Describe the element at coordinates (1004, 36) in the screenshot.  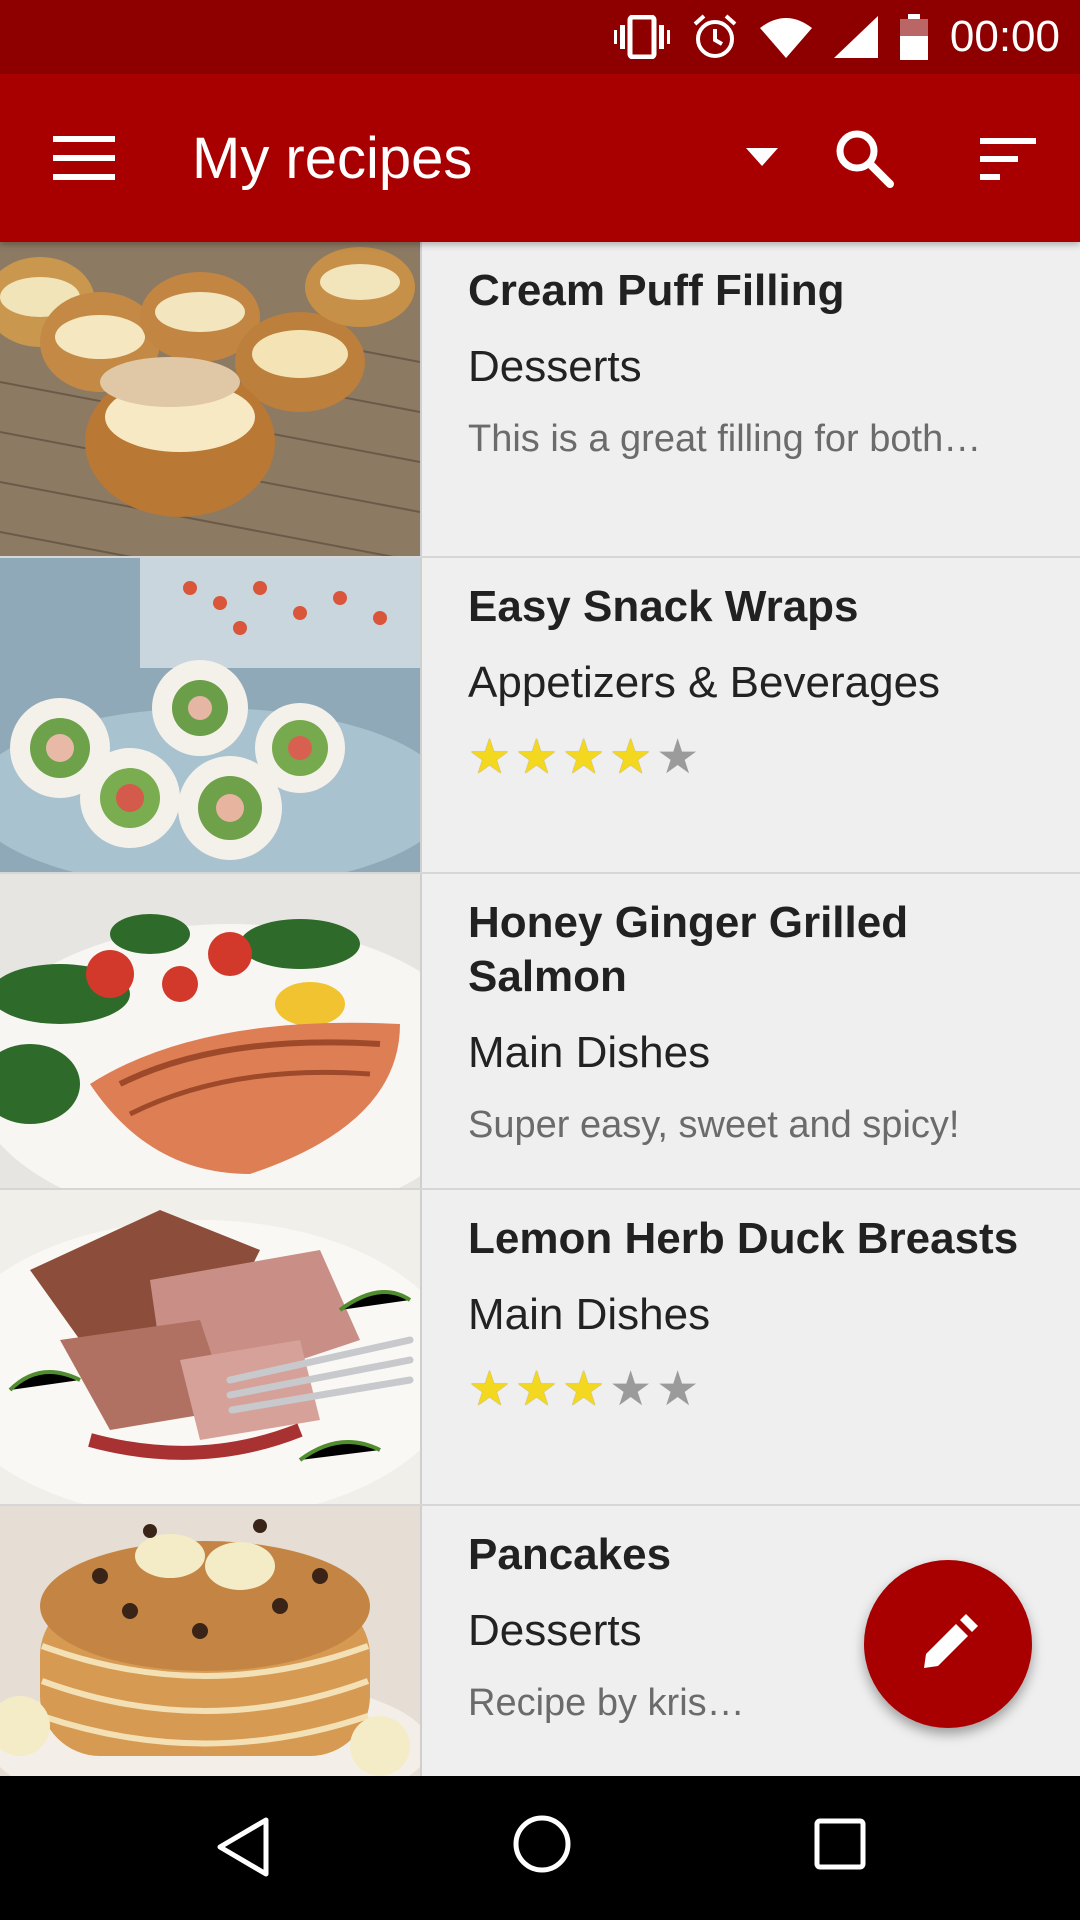
I see `status-time: 00:00` at that location.